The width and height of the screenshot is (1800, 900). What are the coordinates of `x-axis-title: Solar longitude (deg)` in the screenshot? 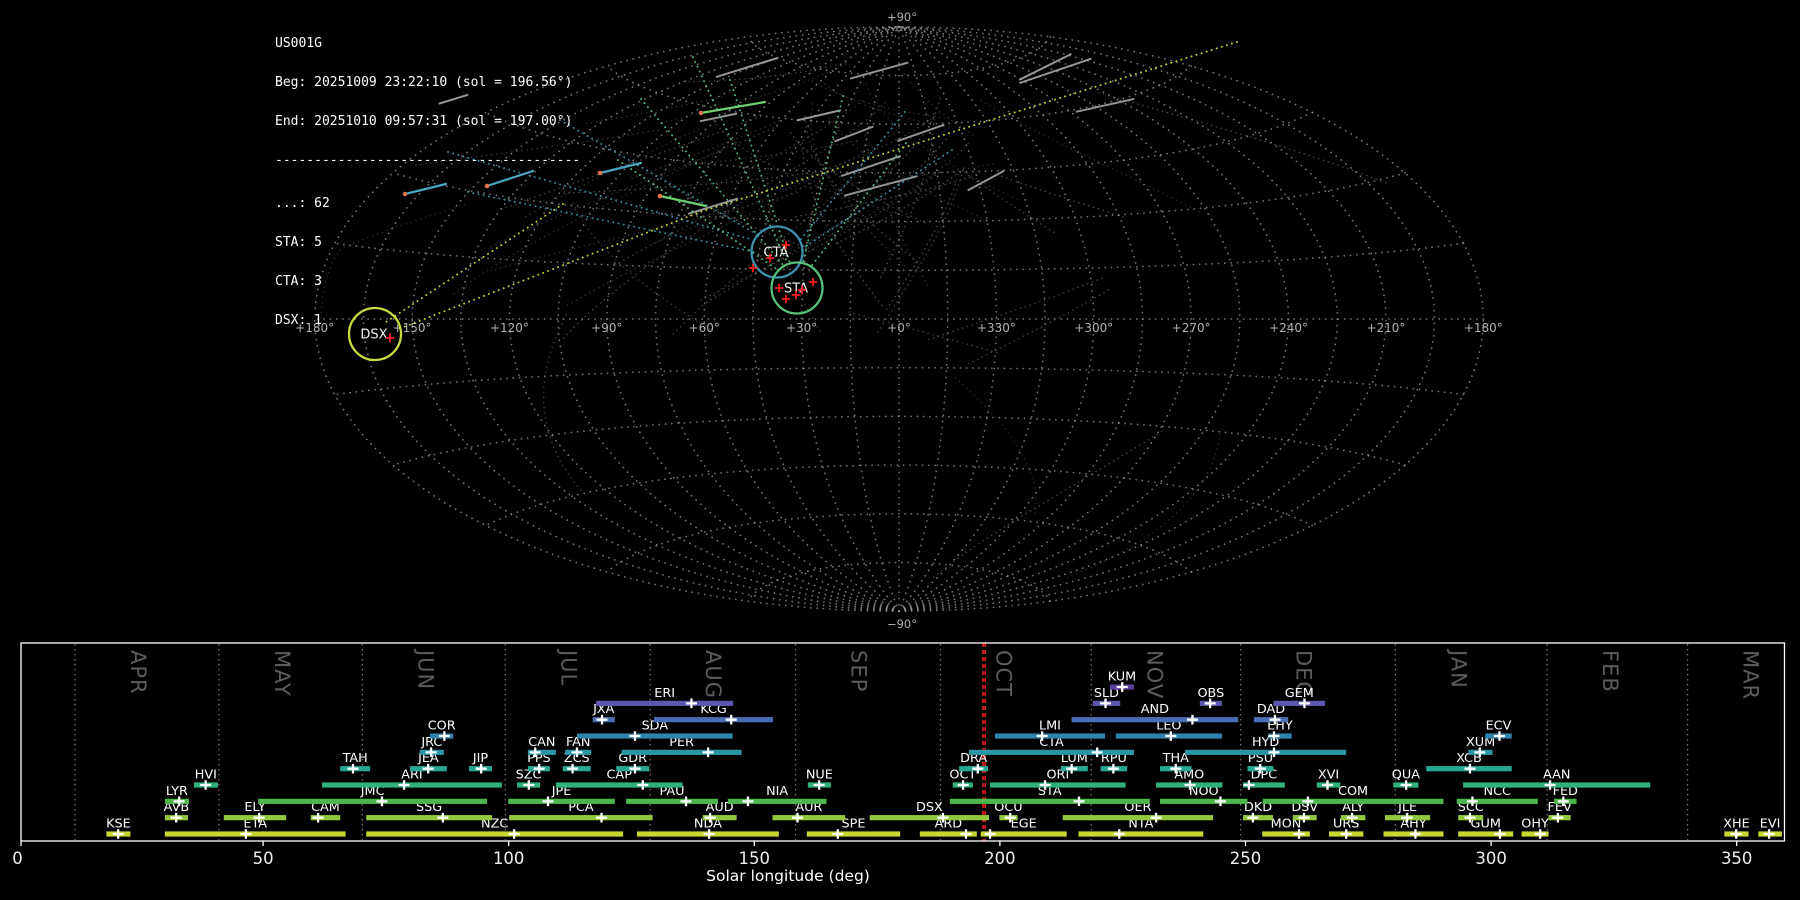 It's located at (788, 876).